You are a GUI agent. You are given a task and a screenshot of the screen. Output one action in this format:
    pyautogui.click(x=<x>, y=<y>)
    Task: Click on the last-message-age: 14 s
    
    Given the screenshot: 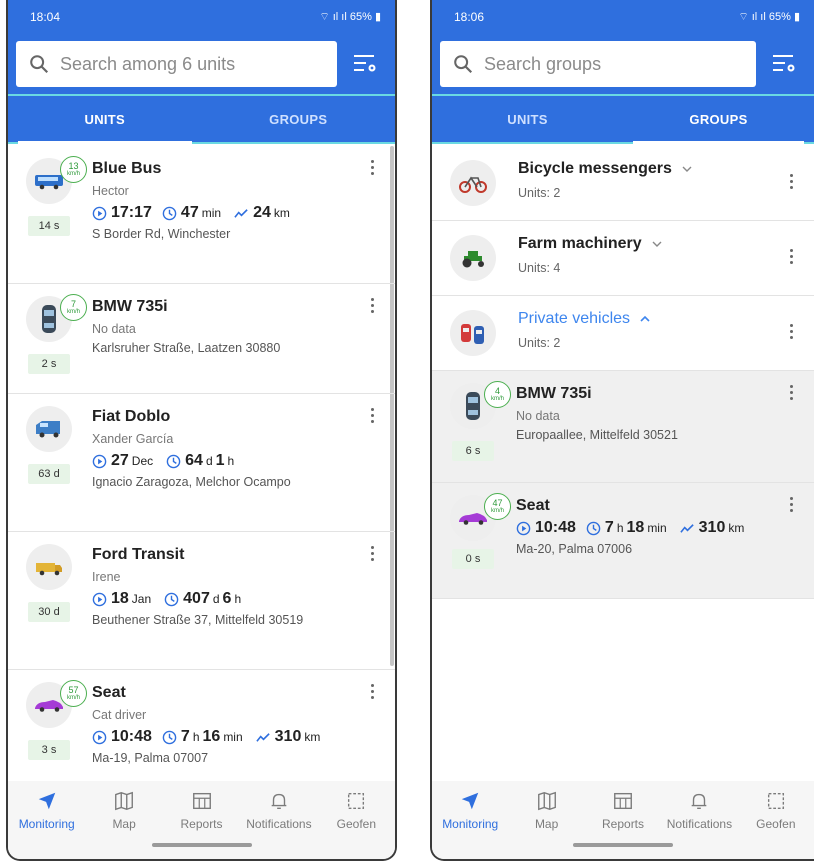 What is the action you would take?
    pyautogui.click(x=49, y=226)
    